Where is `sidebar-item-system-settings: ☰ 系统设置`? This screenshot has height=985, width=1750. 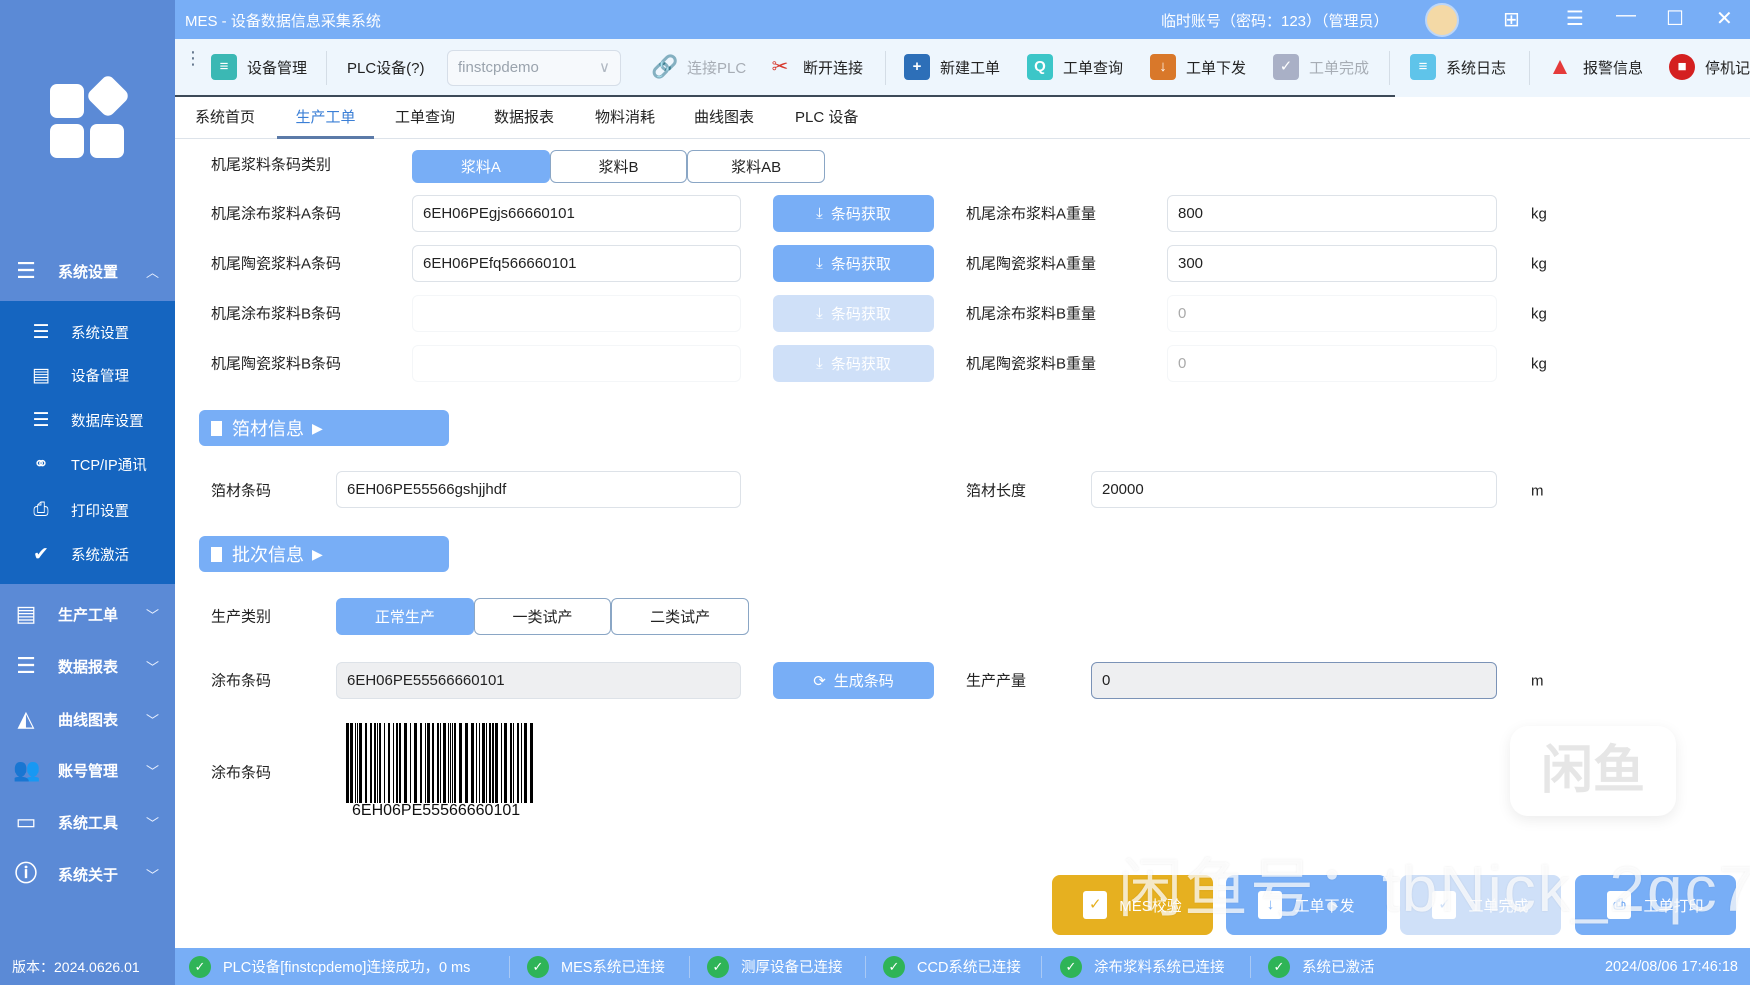
sidebar-item-system-settings: ☰ 系统设置 is located at coordinates (87, 332).